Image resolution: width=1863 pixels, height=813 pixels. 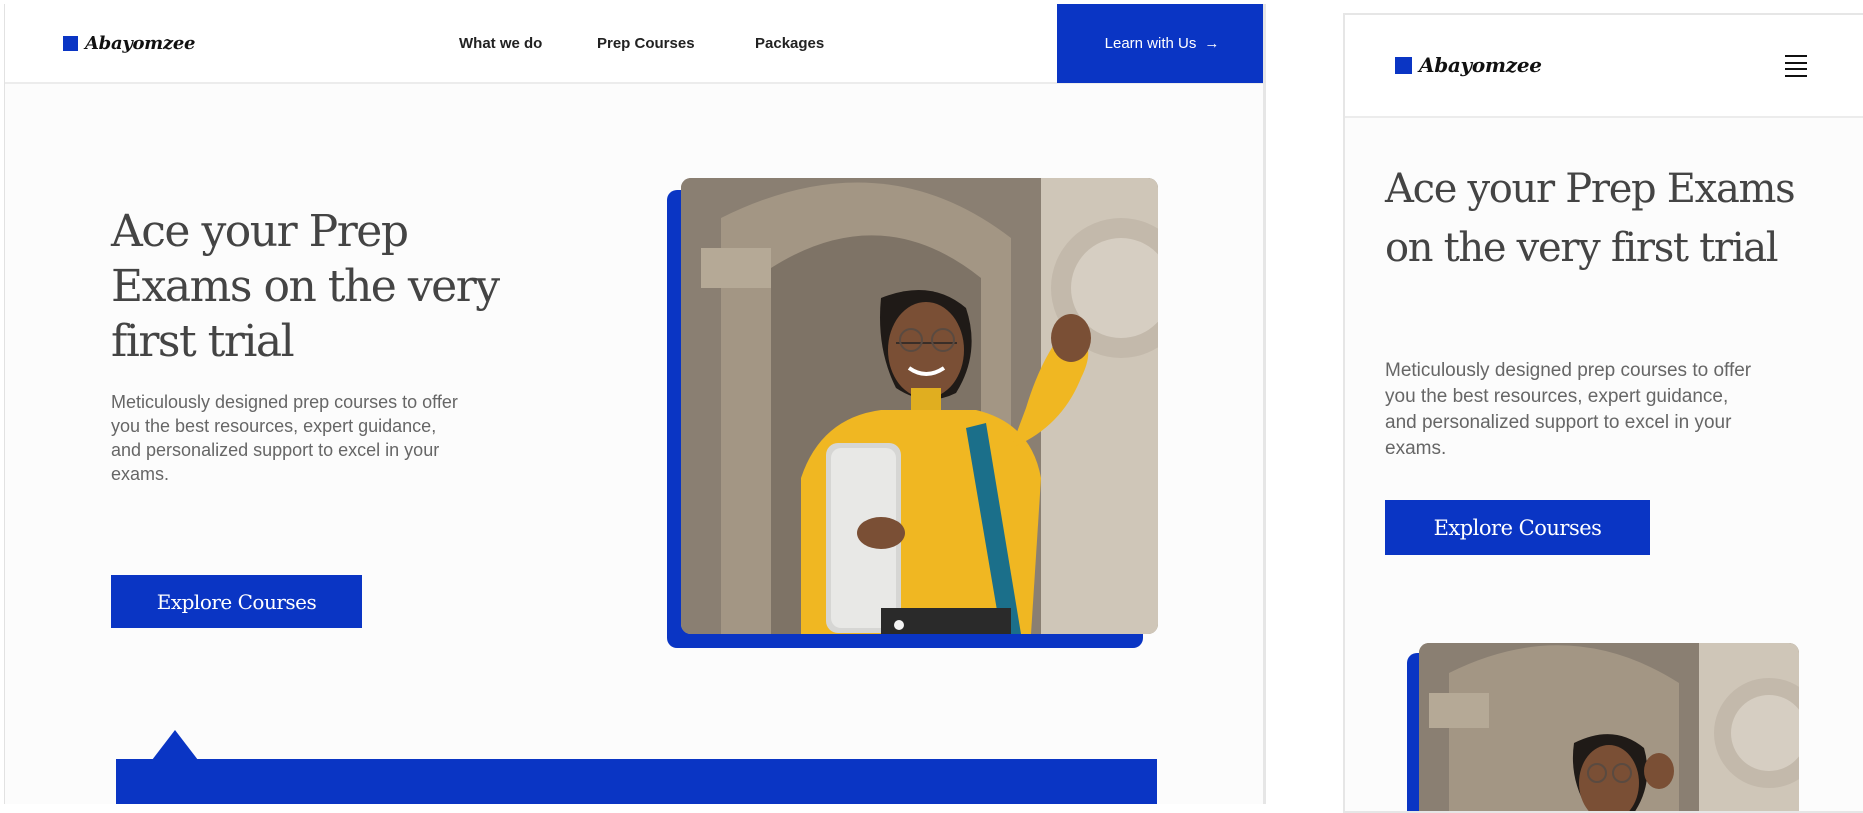 What do you see at coordinates (1480, 65) in the screenshot?
I see `mobile-brand-name: Abayomzee` at bounding box center [1480, 65].